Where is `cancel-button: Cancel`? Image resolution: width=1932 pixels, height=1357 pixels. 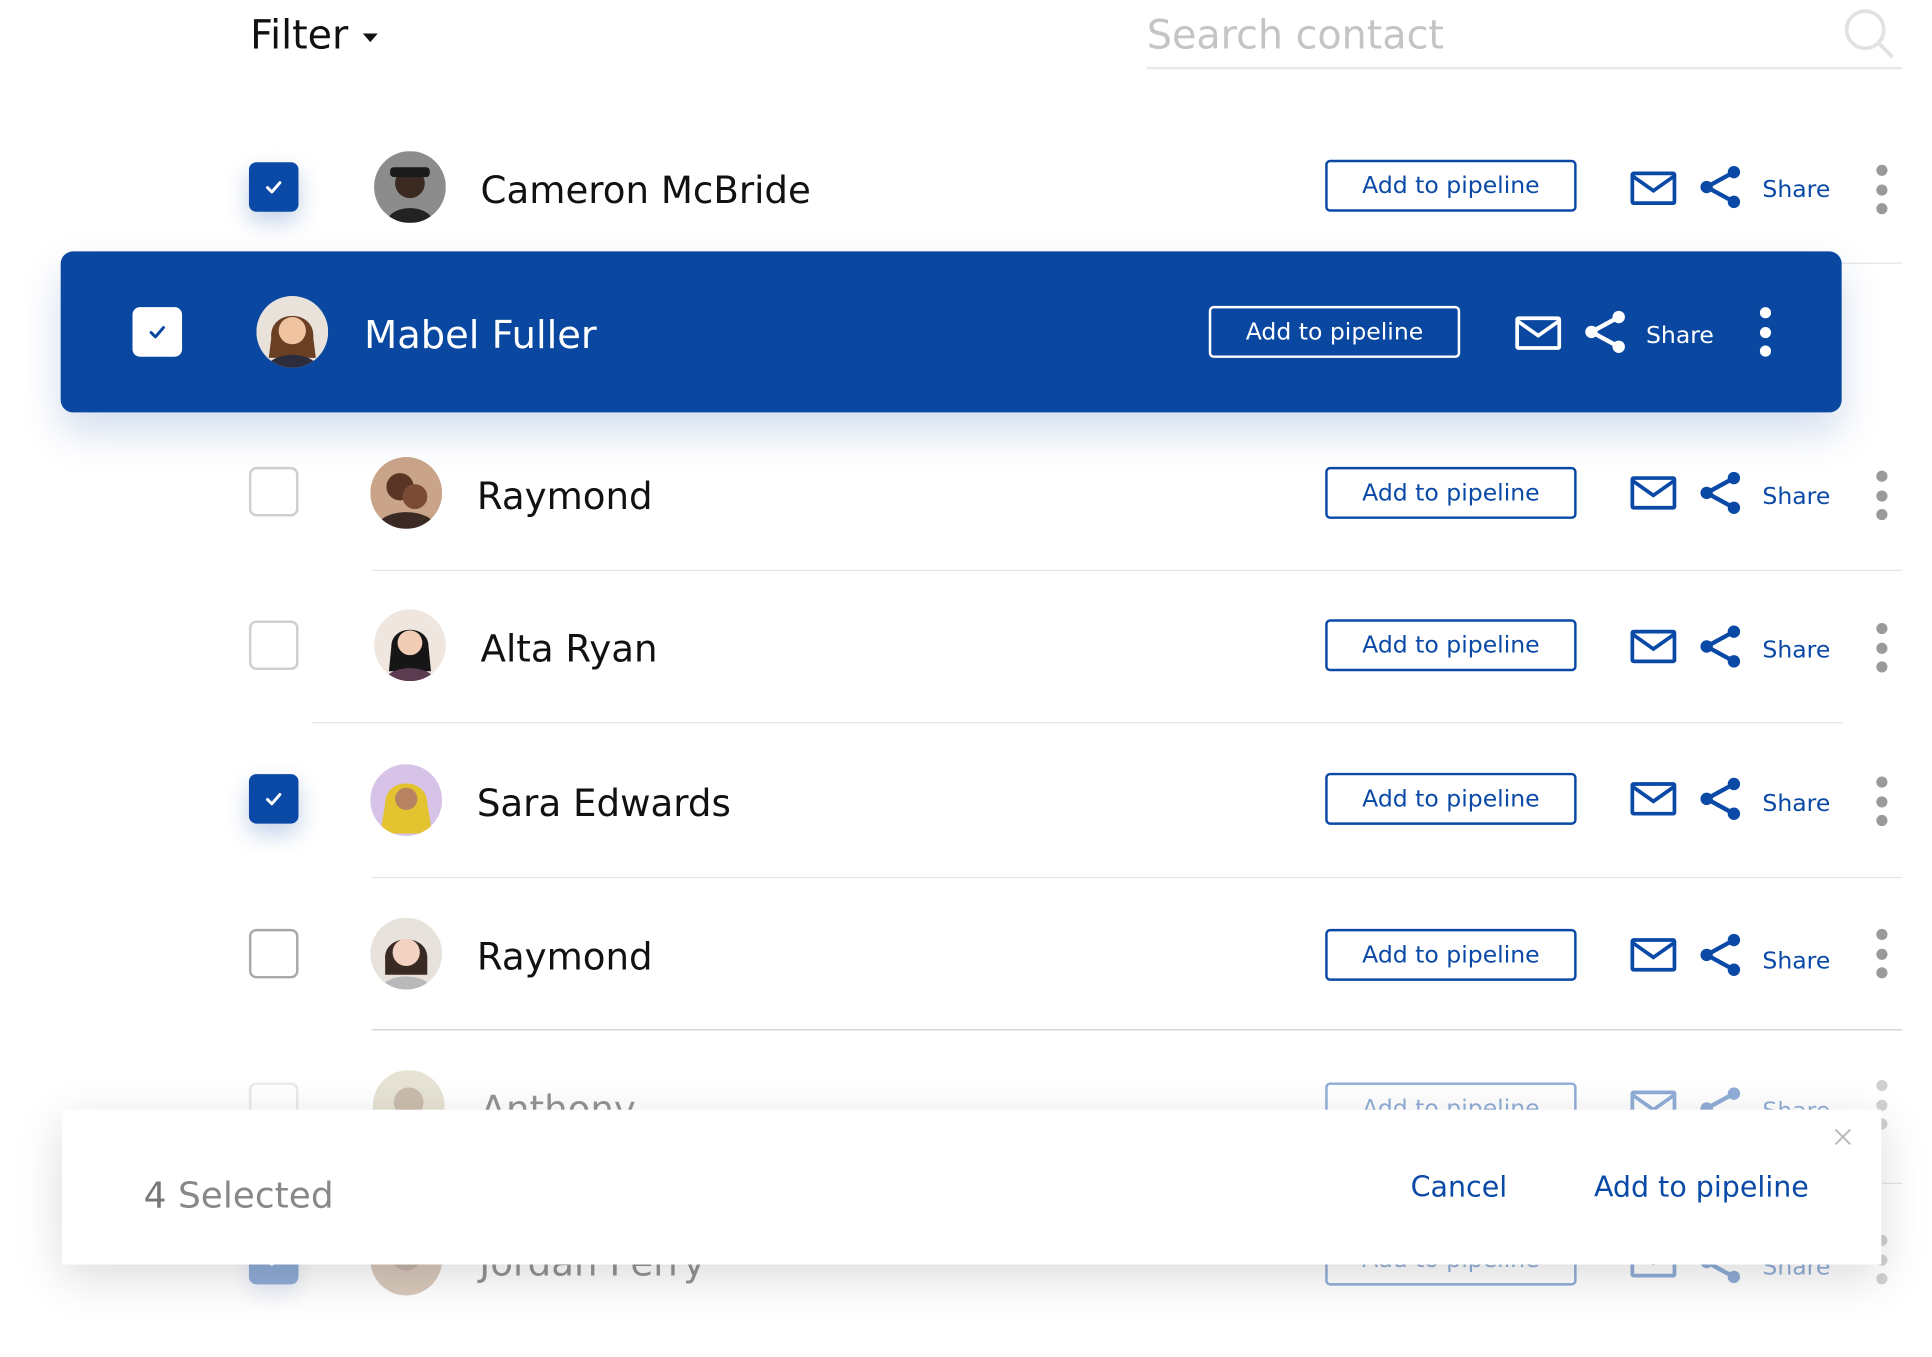
cancel-button: Cancel is located at coordinates (1459, 1188).